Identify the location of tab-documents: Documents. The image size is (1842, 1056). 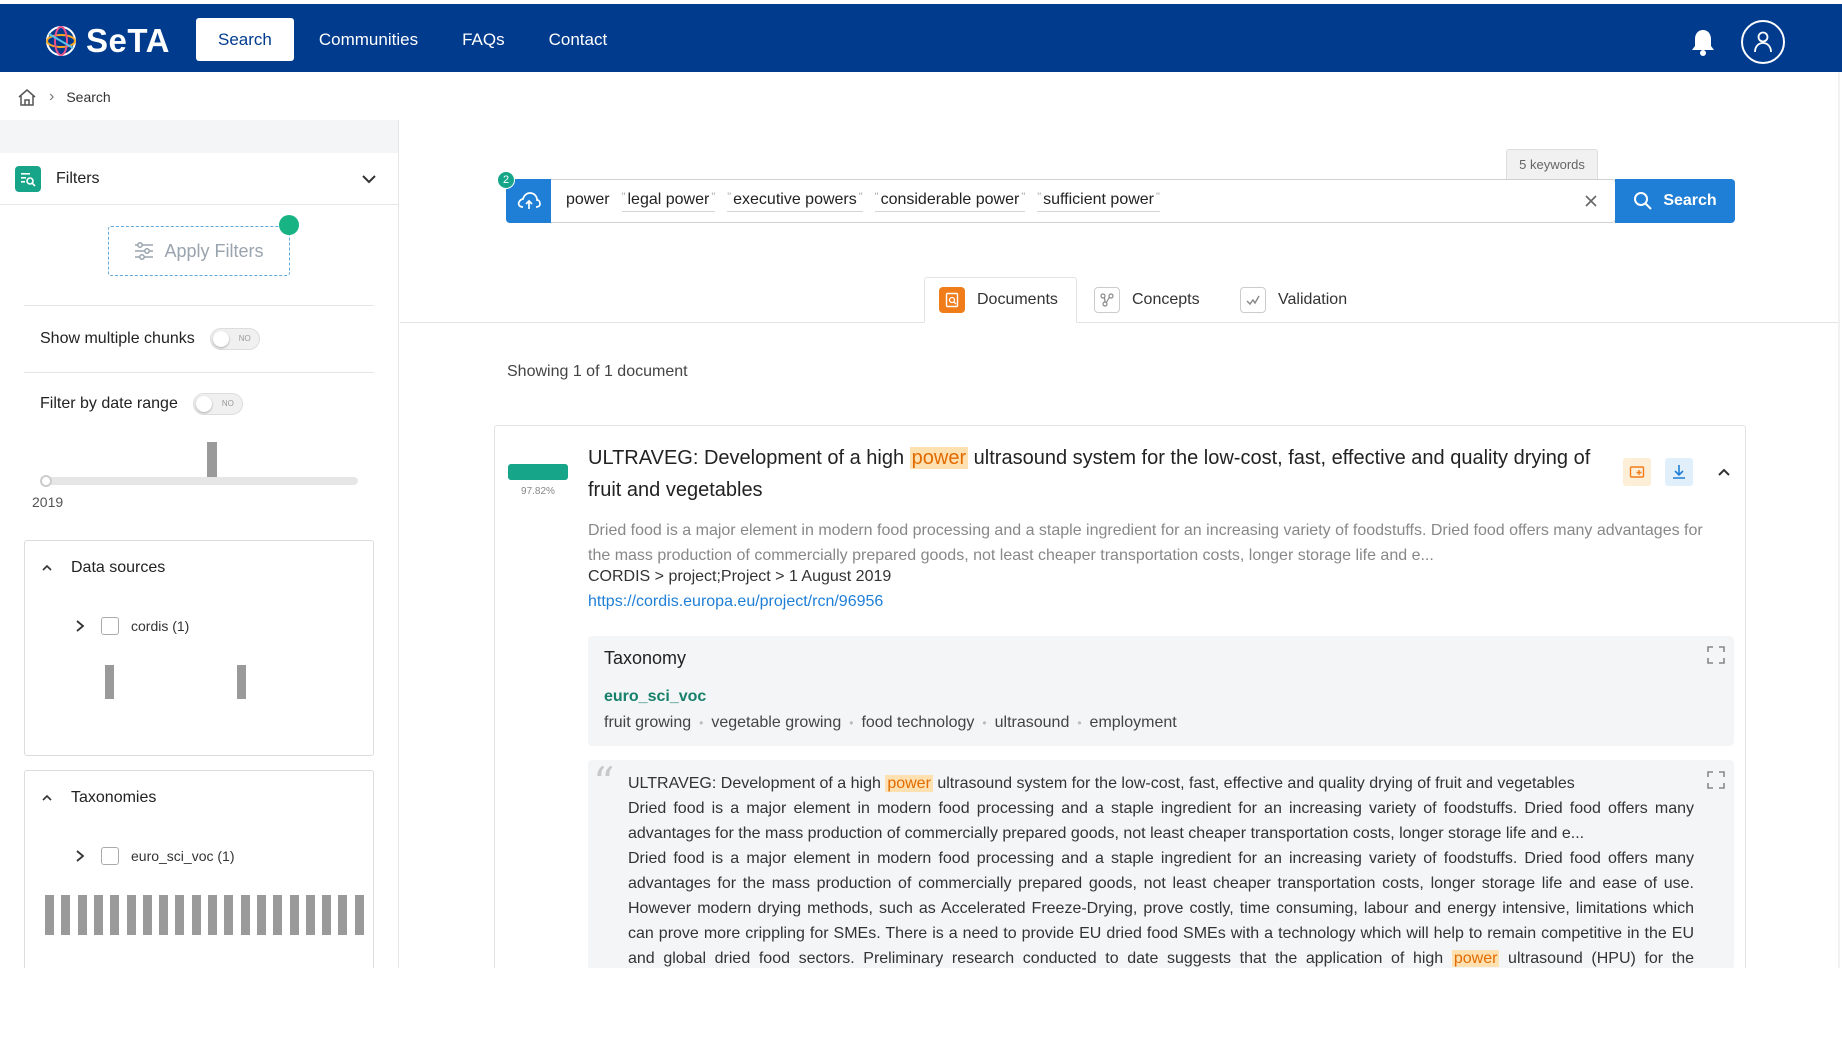
(1000, 300).